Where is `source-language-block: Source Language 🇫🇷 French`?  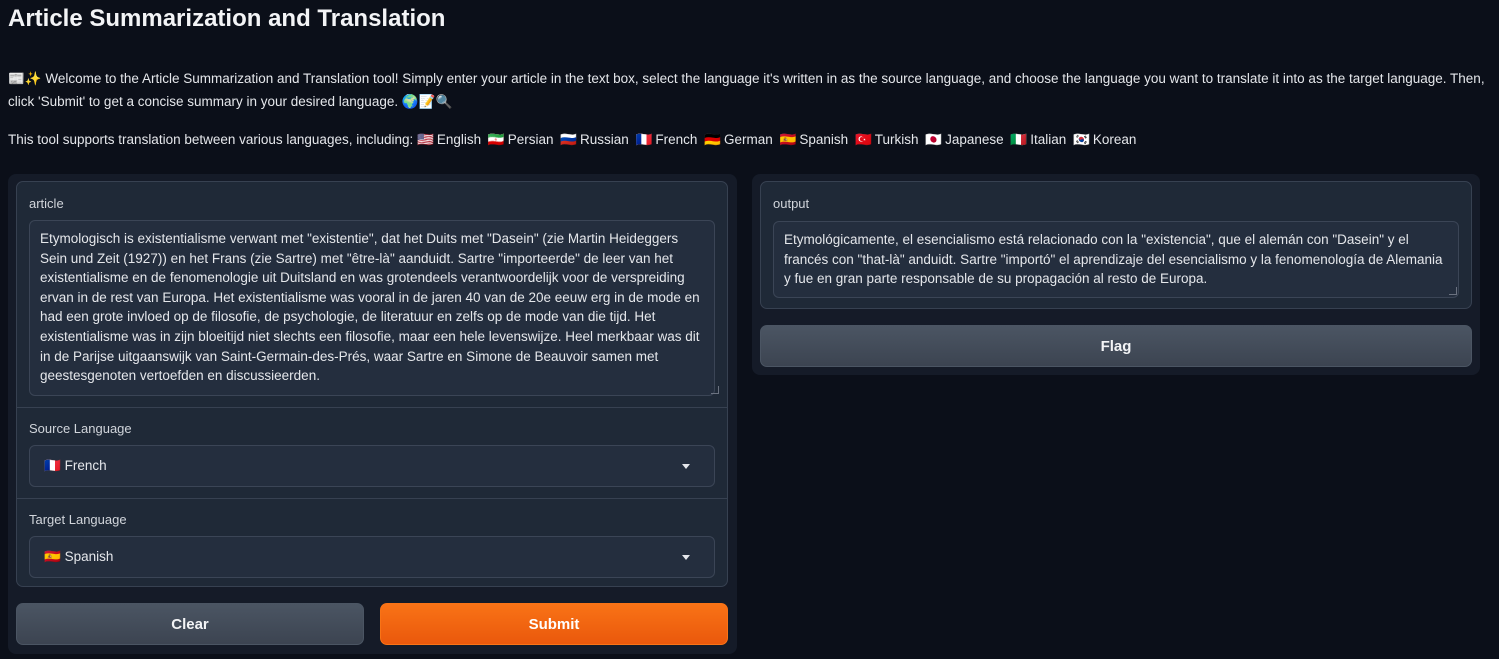 source-language-block: Source Language 🇫🇷 French is located at coordinates (372, 452).